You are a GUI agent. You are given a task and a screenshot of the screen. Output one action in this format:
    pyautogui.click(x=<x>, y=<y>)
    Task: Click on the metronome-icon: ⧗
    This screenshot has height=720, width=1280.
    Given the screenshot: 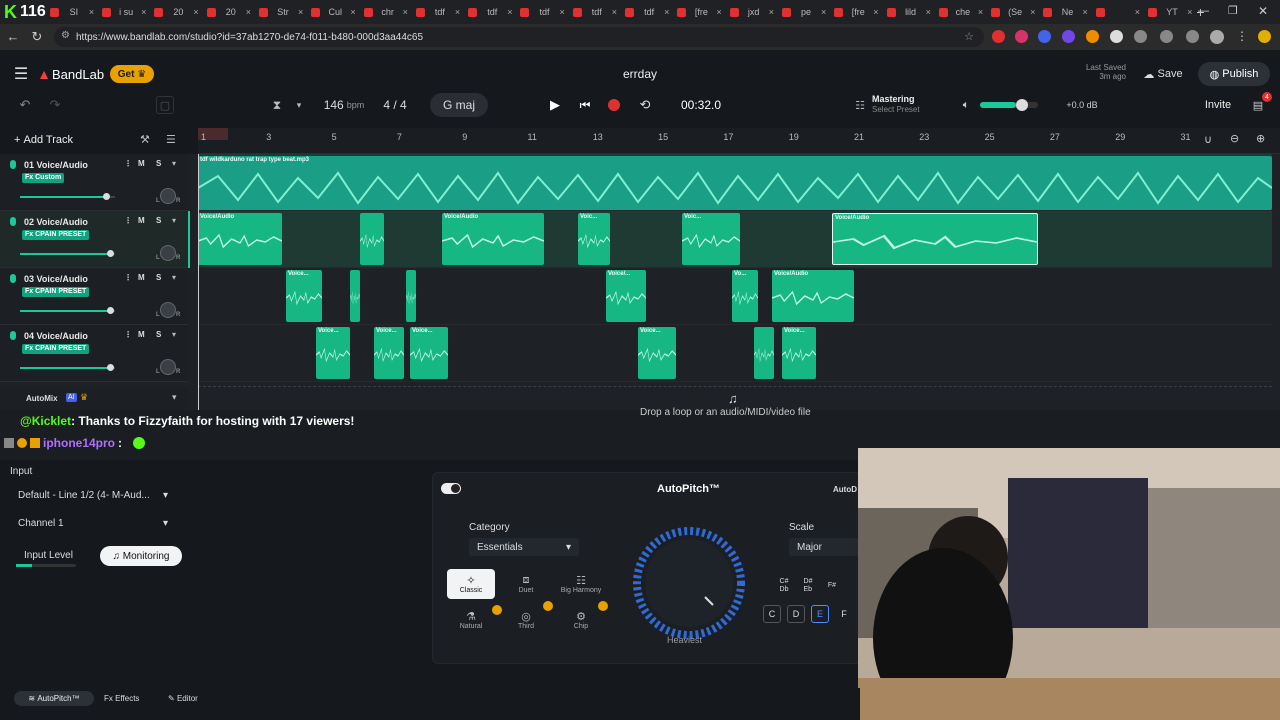 What is the action you would take?
    pyautogui.click(x=277, y=105)
    